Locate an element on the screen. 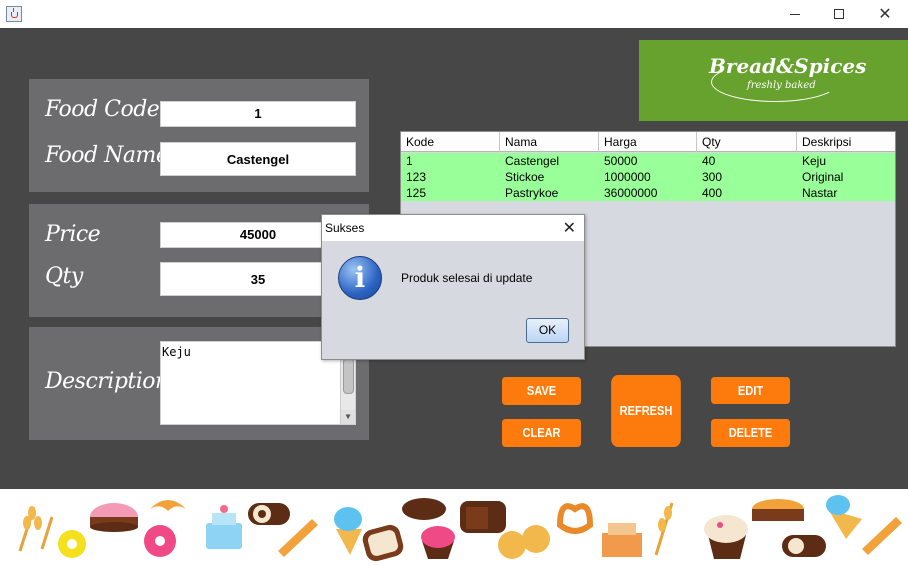 This screenshot has height=566, width=908. edit-button: EDIT is located at coordinates (750, 390).